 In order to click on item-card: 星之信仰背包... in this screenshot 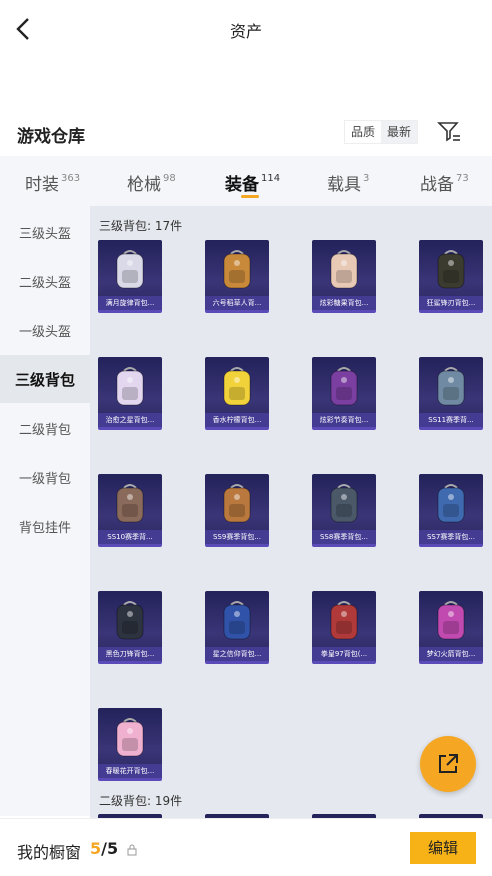, I will do `click(237, 627)`.